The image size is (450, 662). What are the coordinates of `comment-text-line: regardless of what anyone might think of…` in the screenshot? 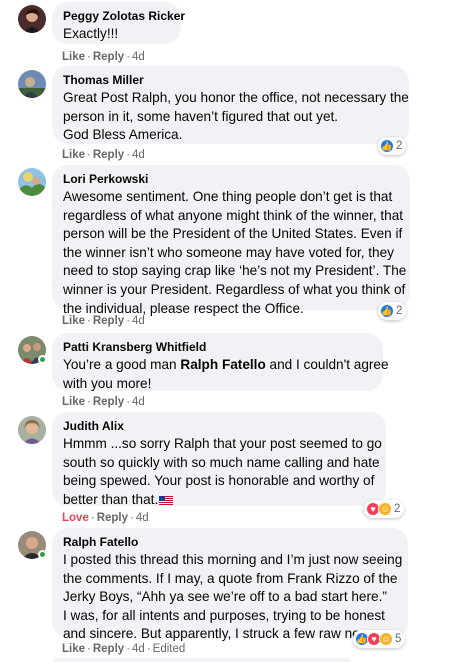 It's located at (233, 215).